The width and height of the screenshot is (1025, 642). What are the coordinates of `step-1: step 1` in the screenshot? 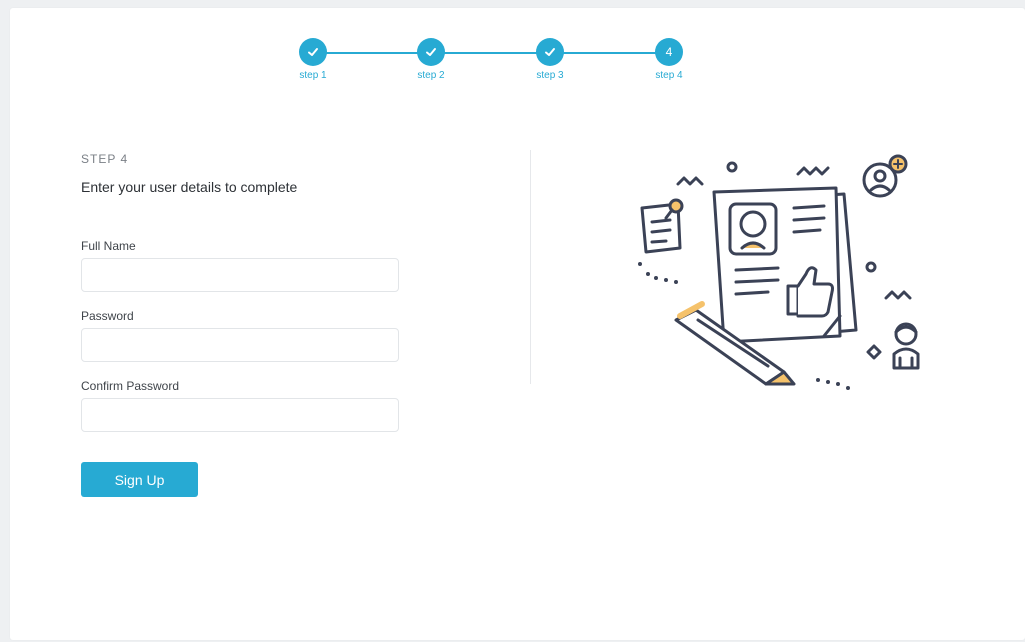 It's located at (313, 59).